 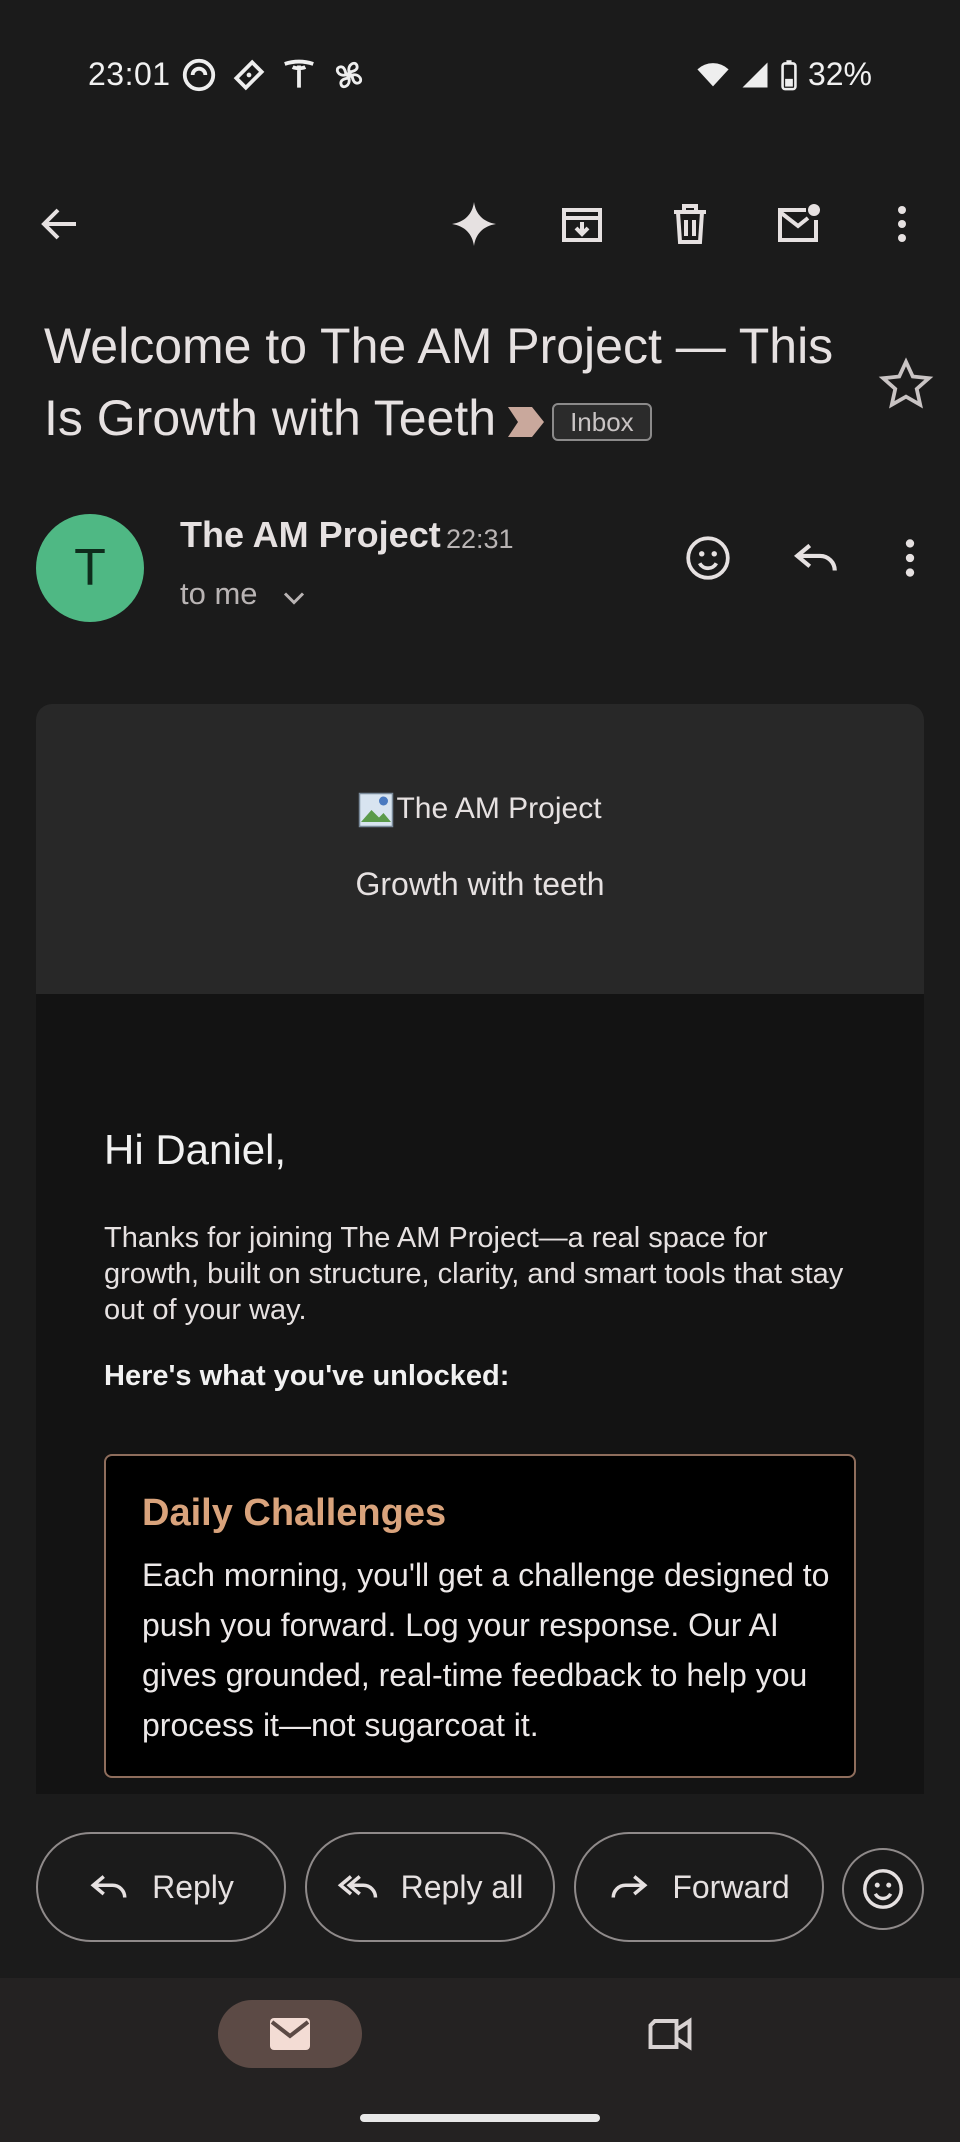 What do you see at coordinates (480, 884) in the screenshot?
I see `tagline: Growth with teeth` at bounding box center [480, 884].